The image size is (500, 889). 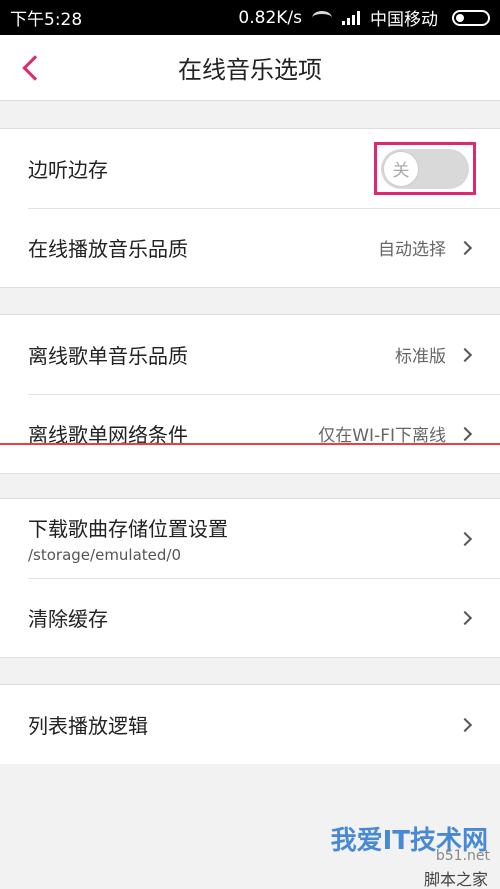 I want to click on watermark-site: b51.net, so click(x=462, y=856).